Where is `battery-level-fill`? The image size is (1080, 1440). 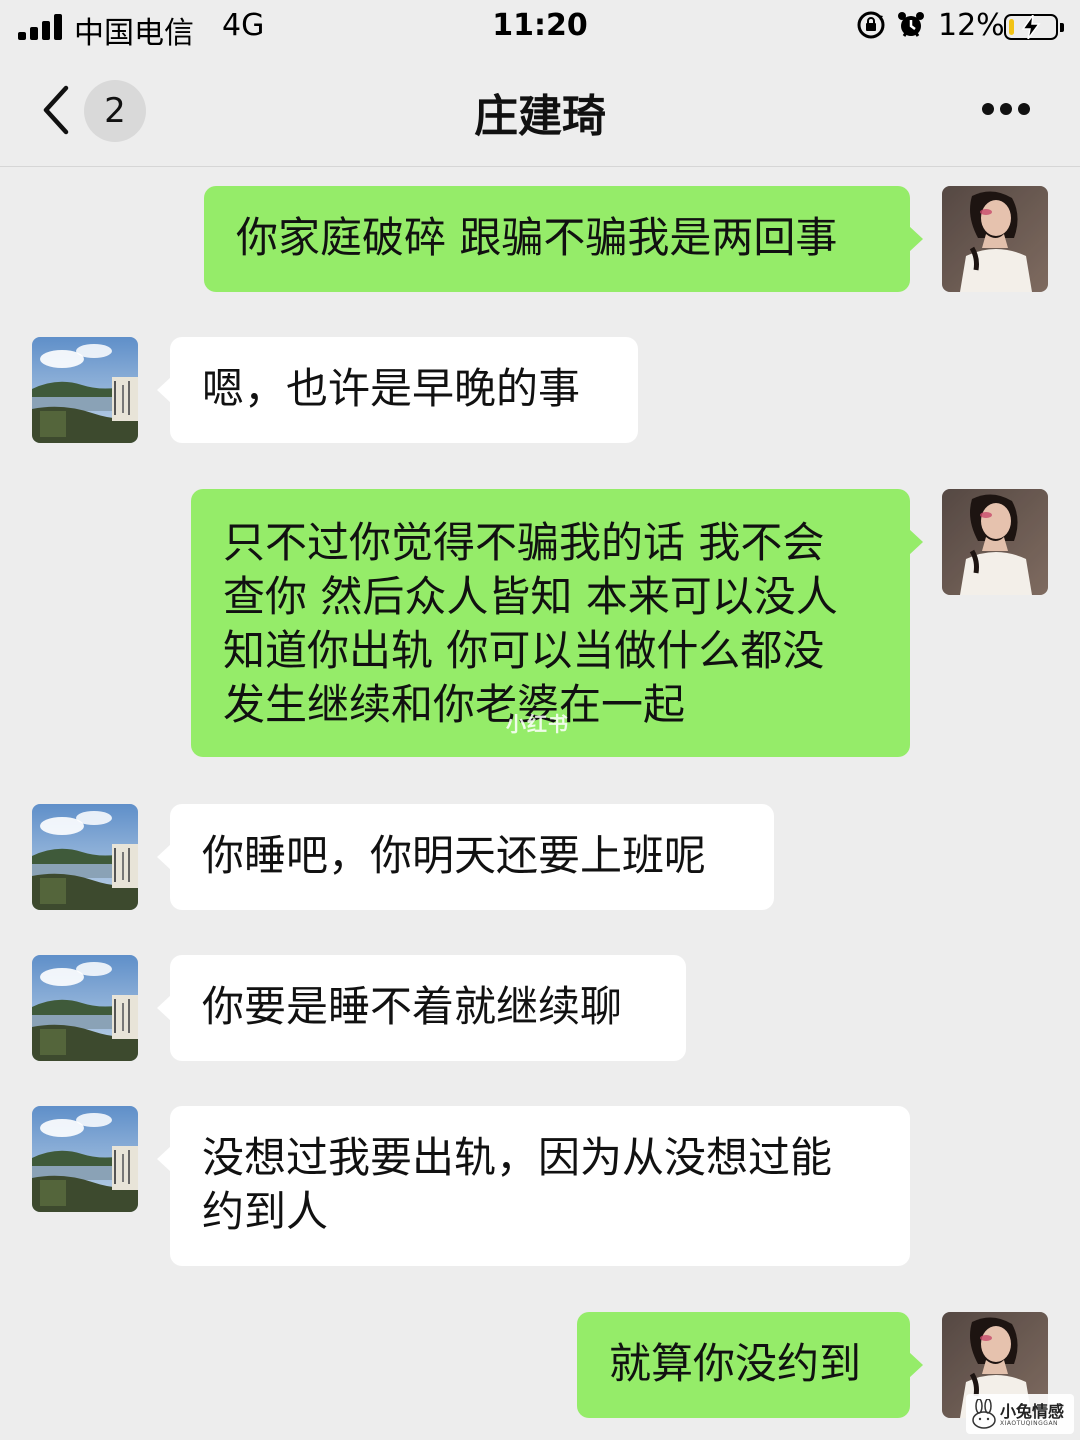
battery-level-fill is located at coordinates (1011, 27).